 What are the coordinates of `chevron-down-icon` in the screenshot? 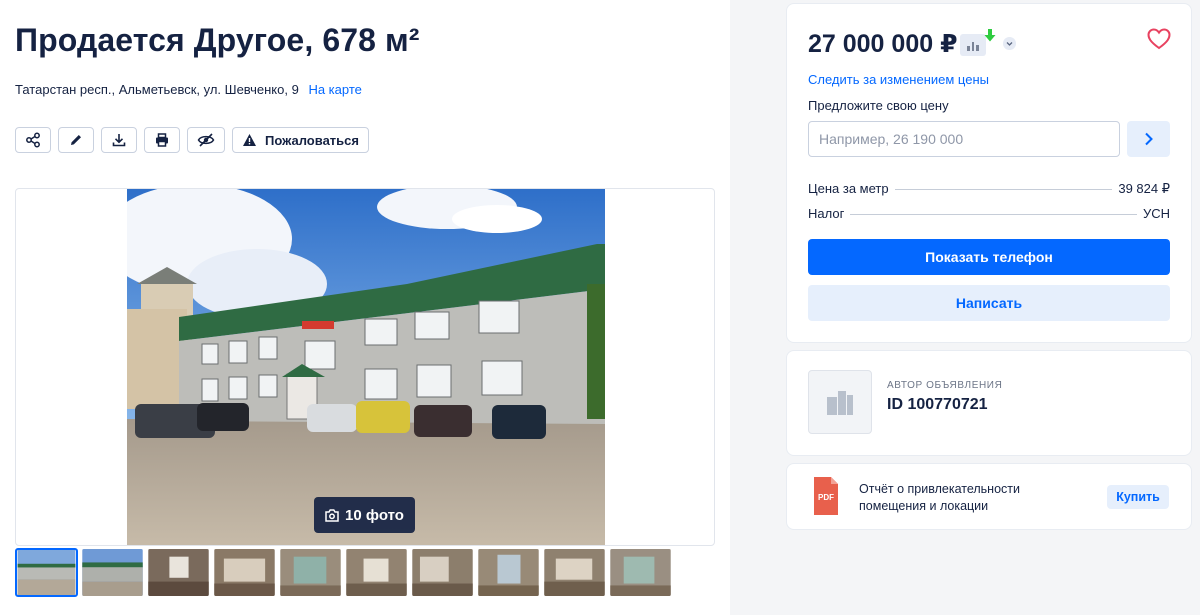 It's located at (1009, 43).